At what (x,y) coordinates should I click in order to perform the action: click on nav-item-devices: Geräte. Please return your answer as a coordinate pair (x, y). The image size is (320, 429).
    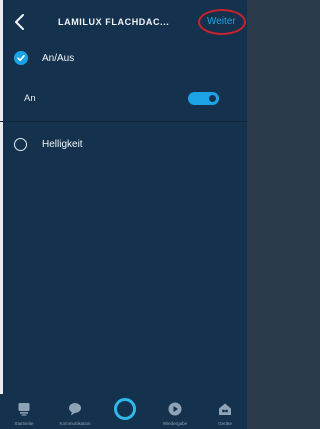
    Looking at the image, I should click on (225, 411).